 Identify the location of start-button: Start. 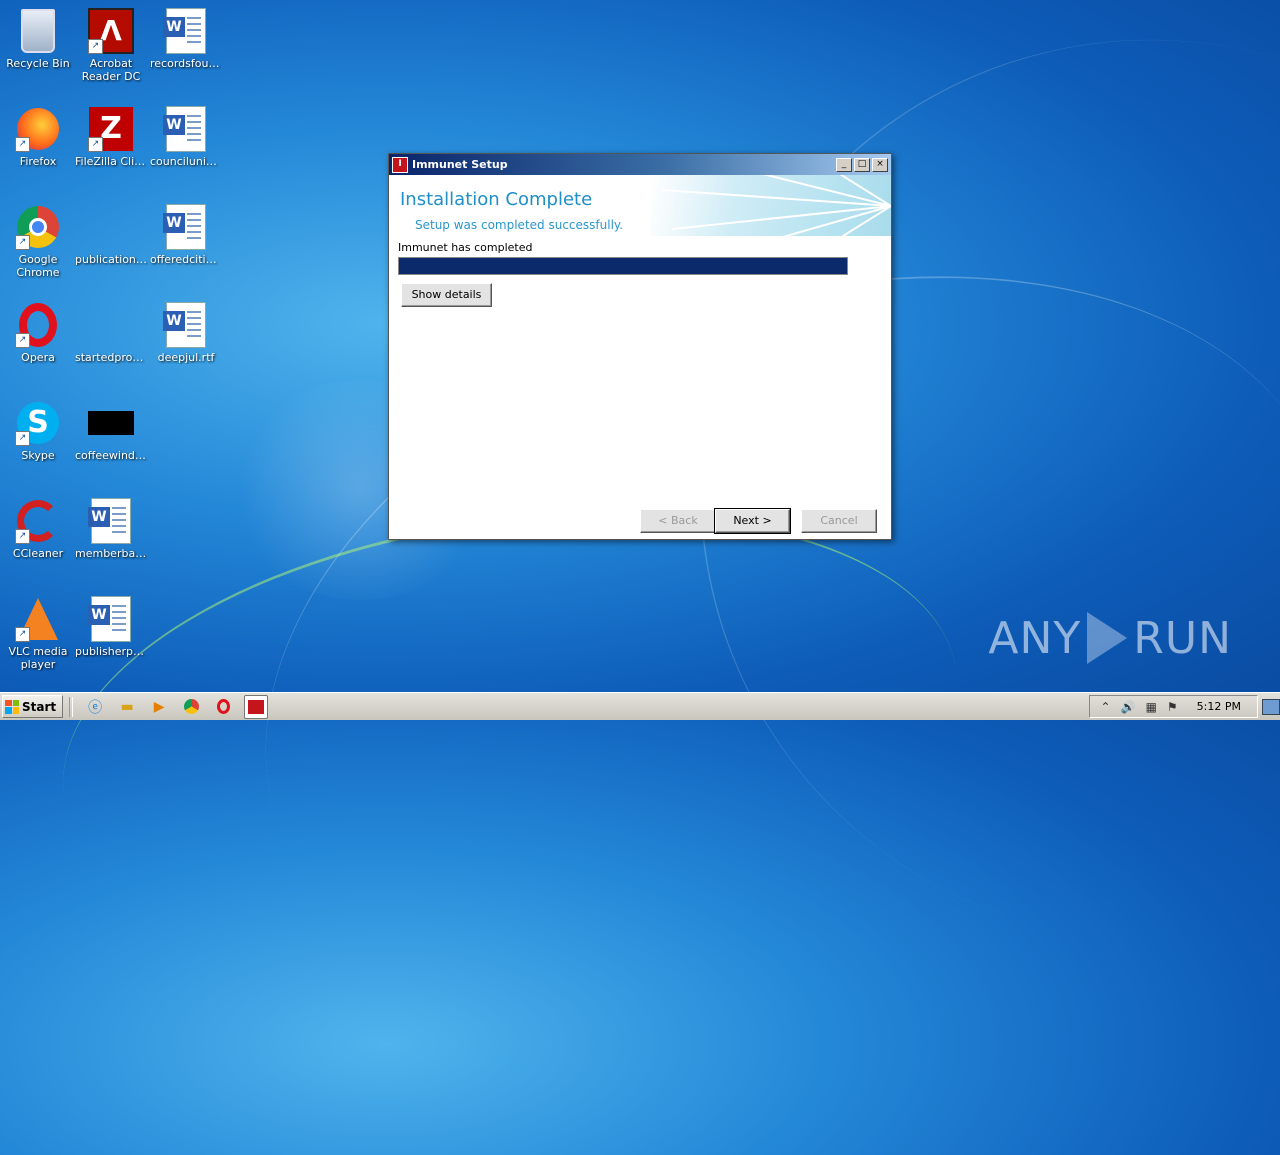
(33, 706).